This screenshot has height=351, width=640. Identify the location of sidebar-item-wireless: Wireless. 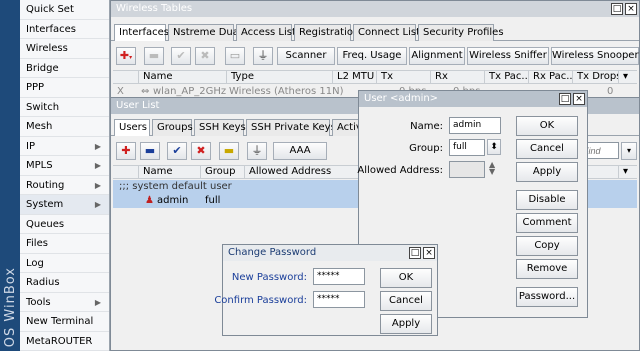
(64, 49).